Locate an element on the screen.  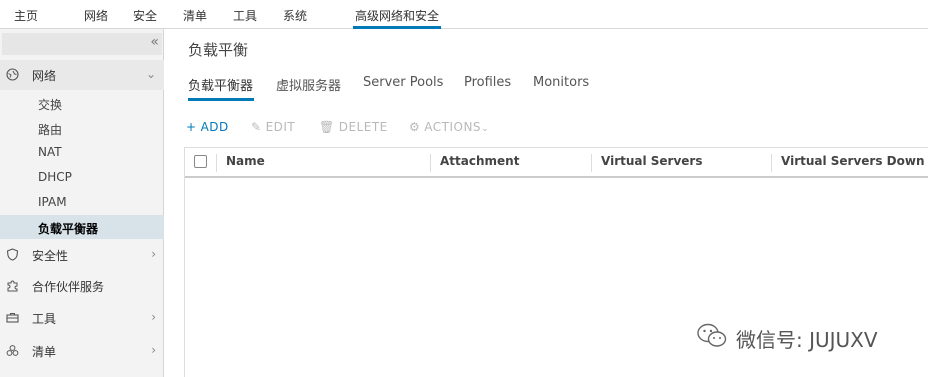
gear-icon: ⚙ is located at coordinates (415, 127).